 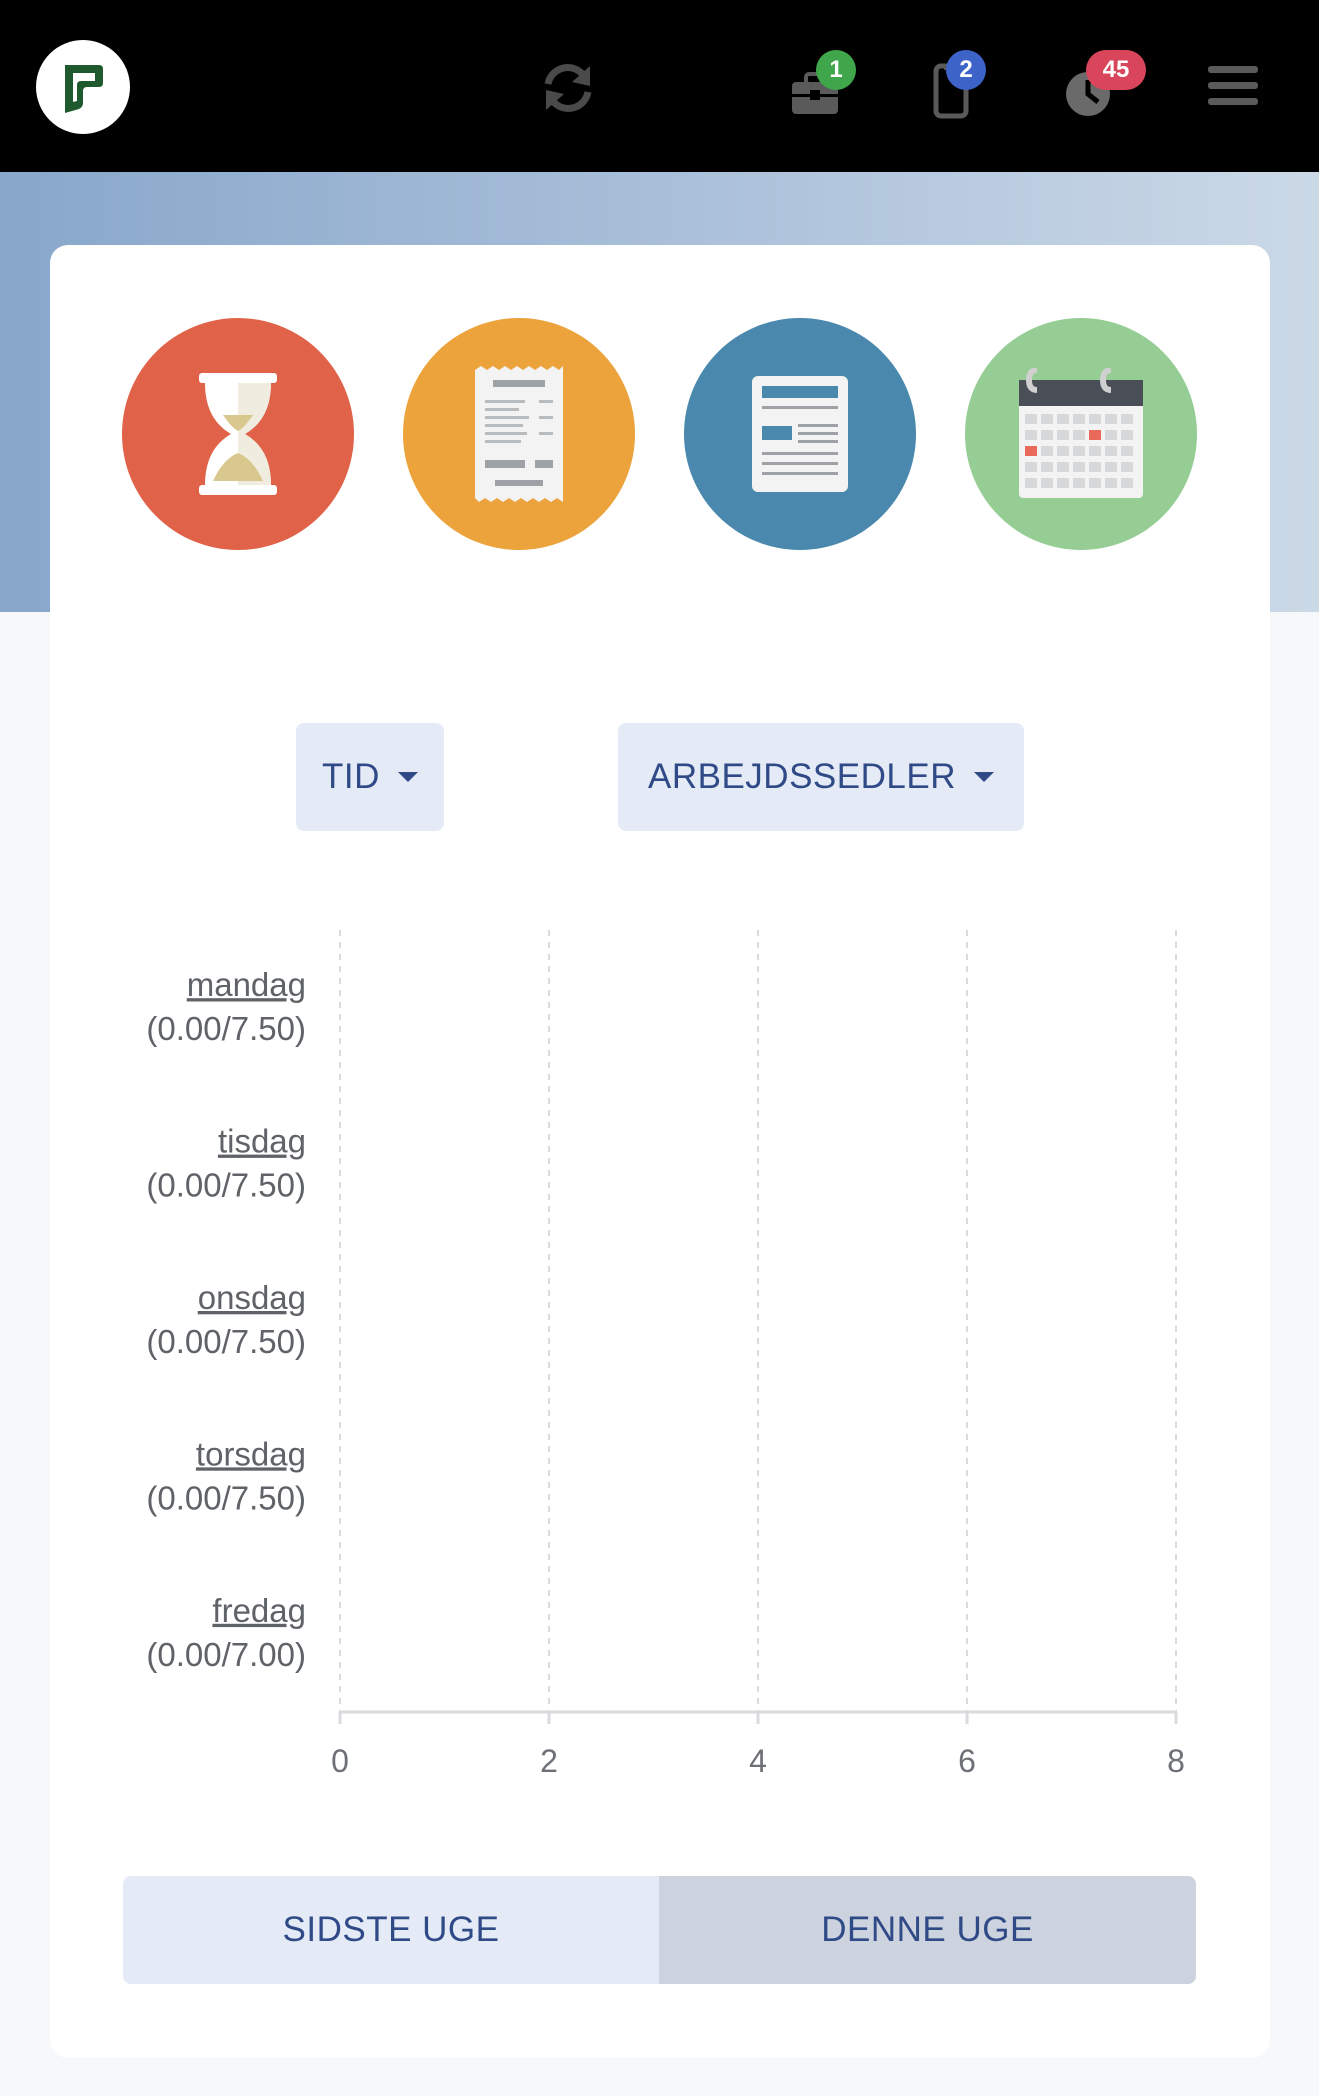 I want to click on clock-badge: 45, so click(x=1116, y=70).